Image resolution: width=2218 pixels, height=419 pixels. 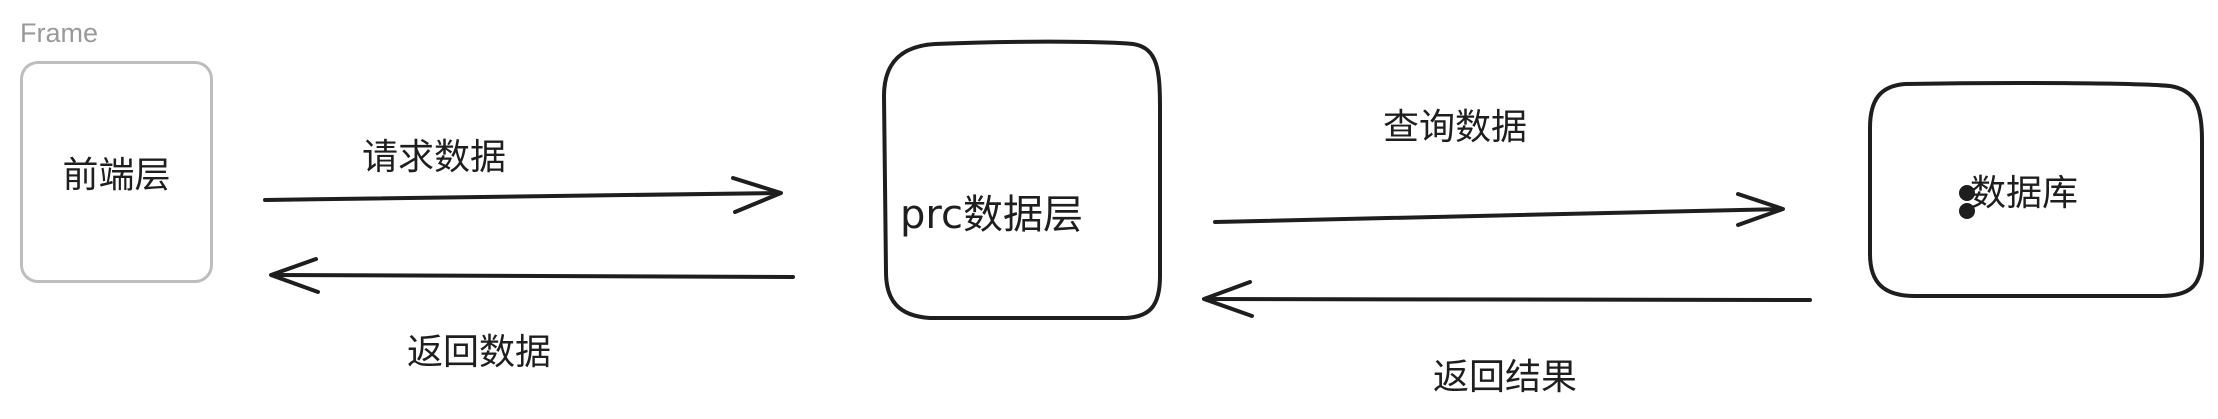 What do you see at coordinates (1455, 127) in the screenshot?
I see `edge-label-query: 查询数据` at bounding box center [1455, 127].